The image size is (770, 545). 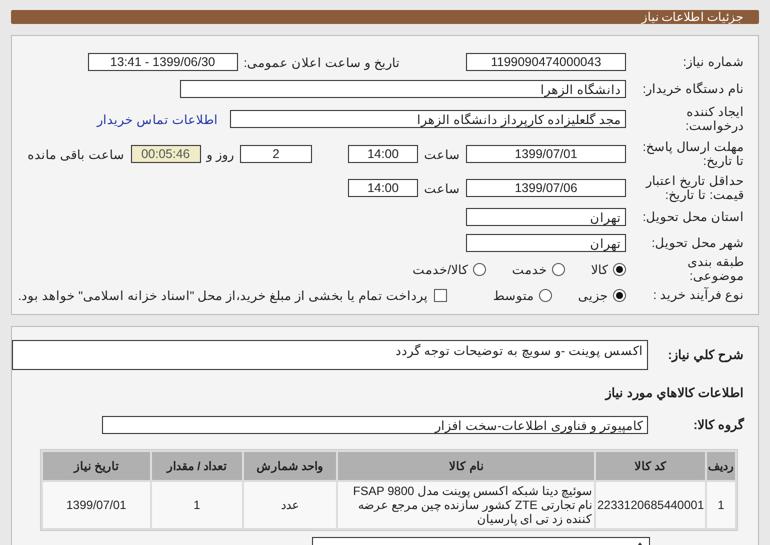 I want to click on column-header: نام کالا, so click(x=466, y=466).